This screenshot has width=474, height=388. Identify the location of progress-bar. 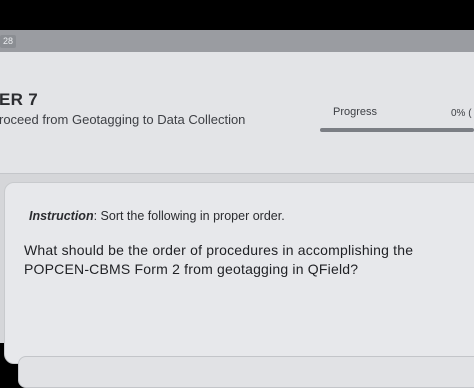
(397, 130).